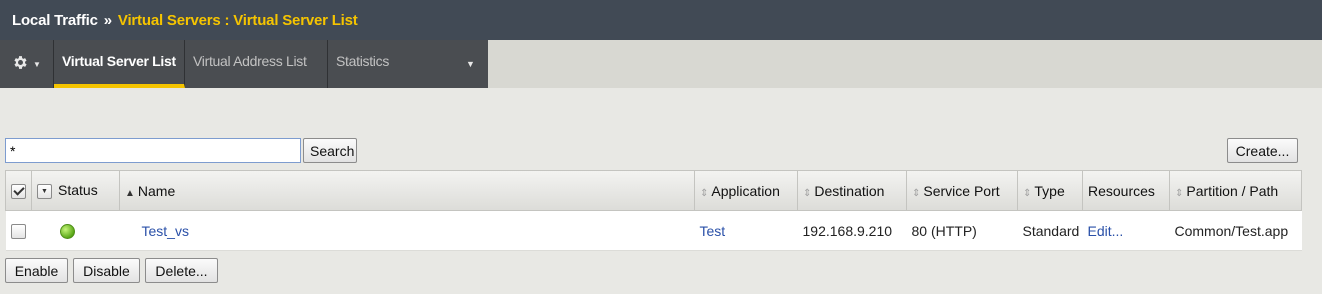  Describe the element at coordinates (408, 64) in the screenshot. I see `tab-statistics: Statistics` at that location.